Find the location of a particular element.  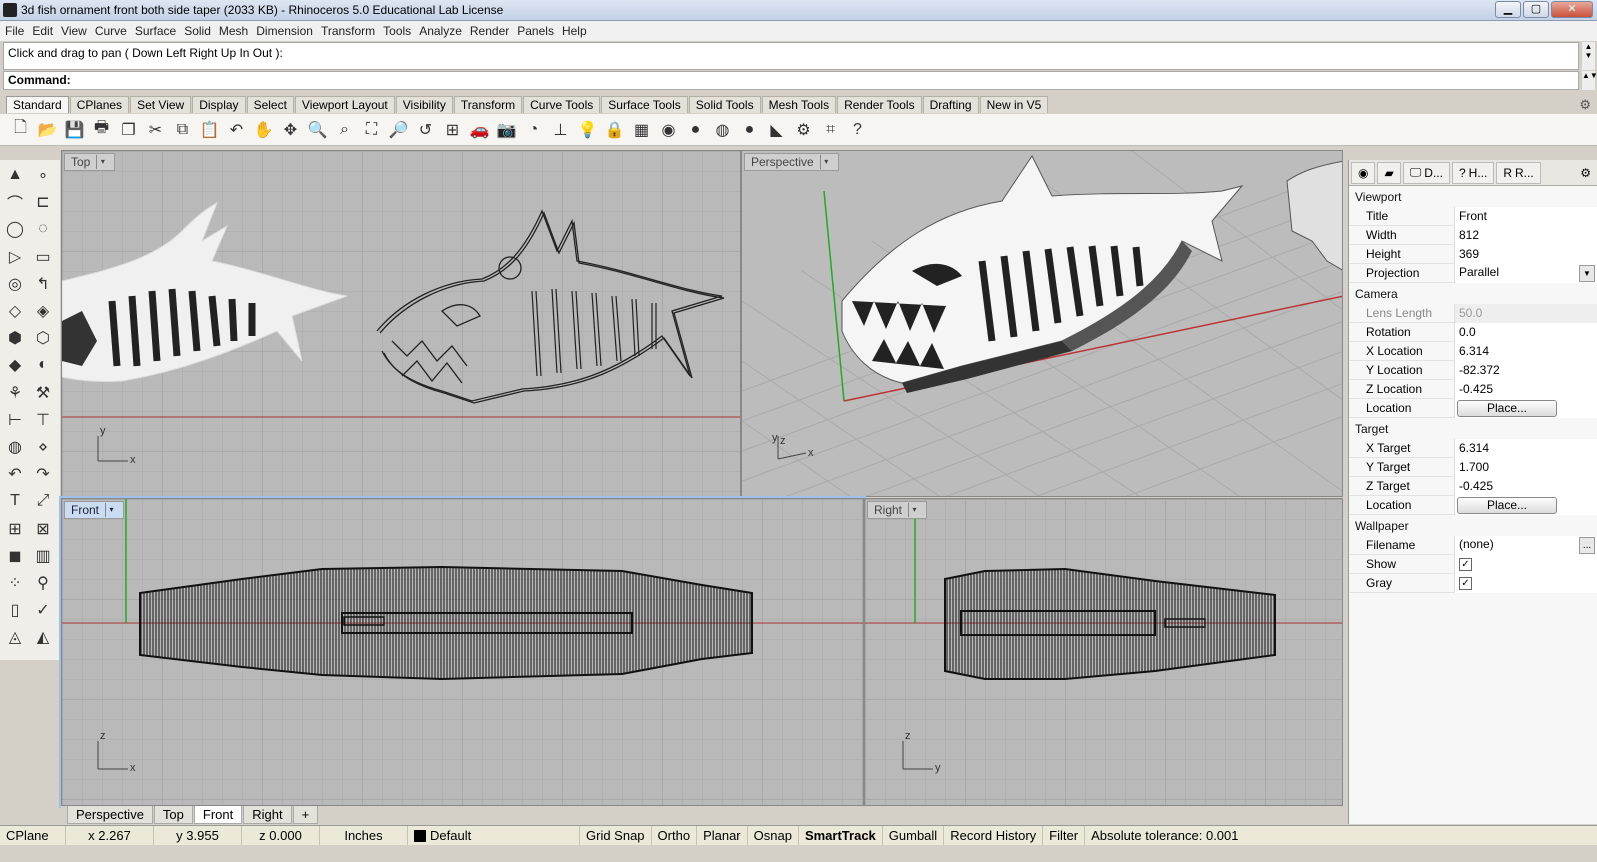

left-tool-18-icon: ⚒ is located at coordinates (43, 393).